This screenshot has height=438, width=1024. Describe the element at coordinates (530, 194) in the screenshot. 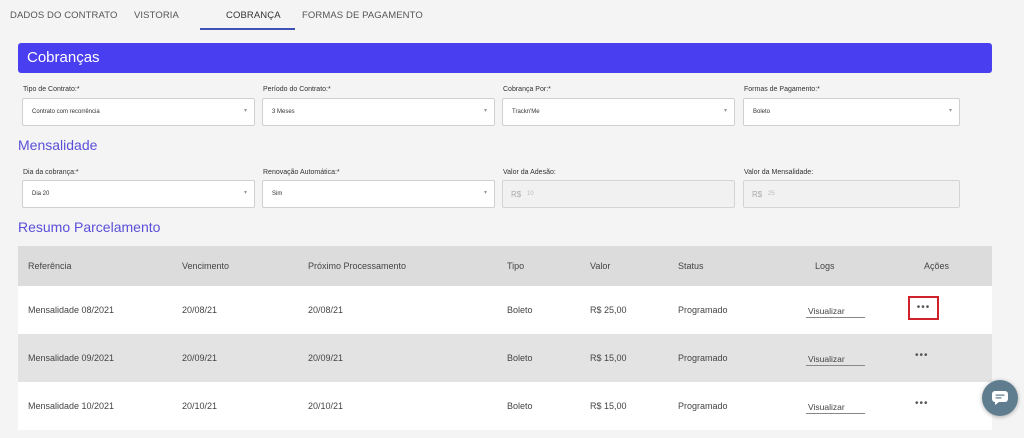

I see `valor-adesao-value: 10` at that location.